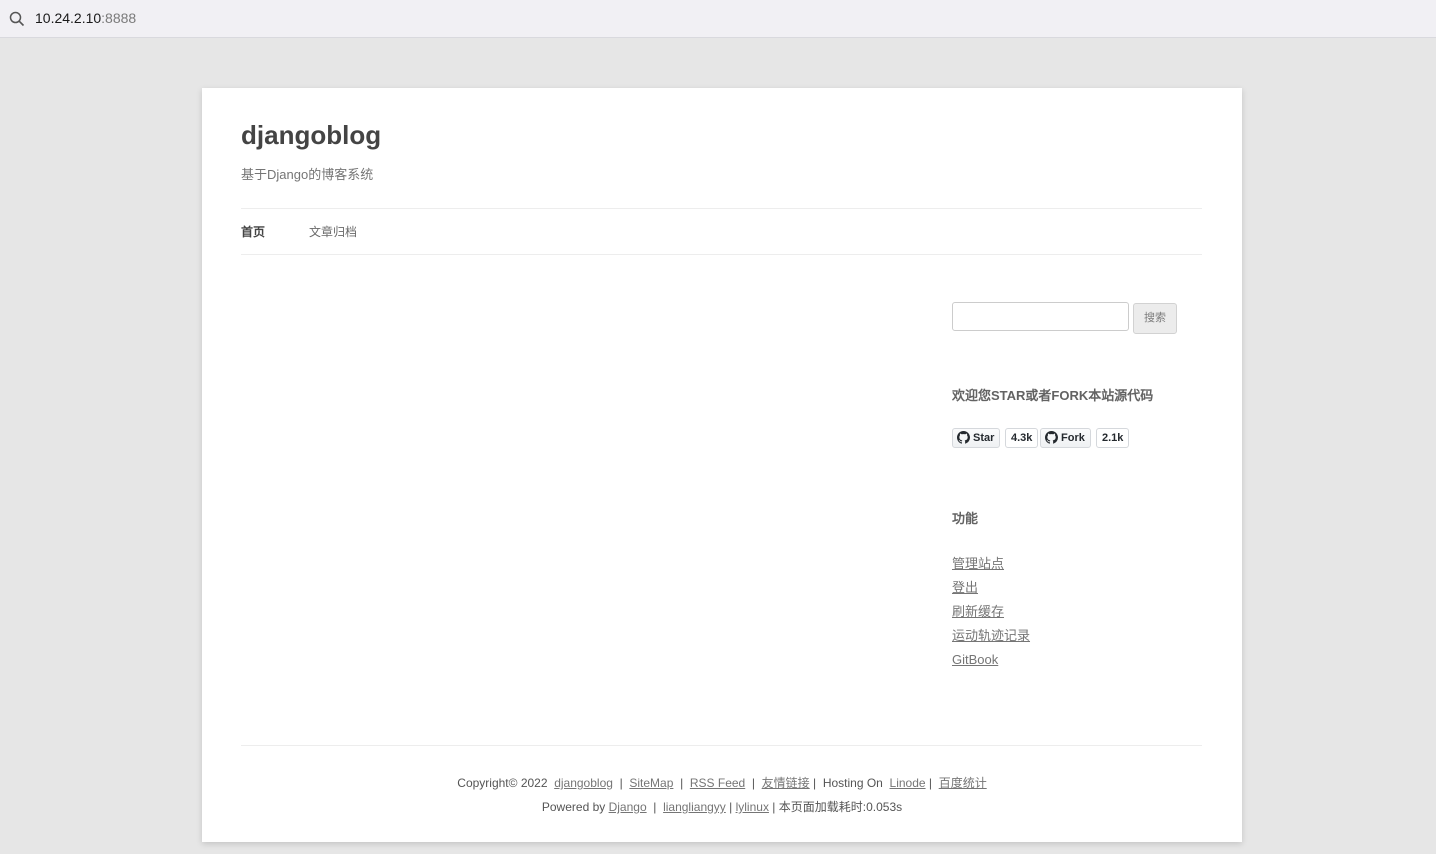  What do you see at coordinates (1022, 438) in the screenshot?
I see `star-count: 4.3k` at bounding box center [1022, 438].